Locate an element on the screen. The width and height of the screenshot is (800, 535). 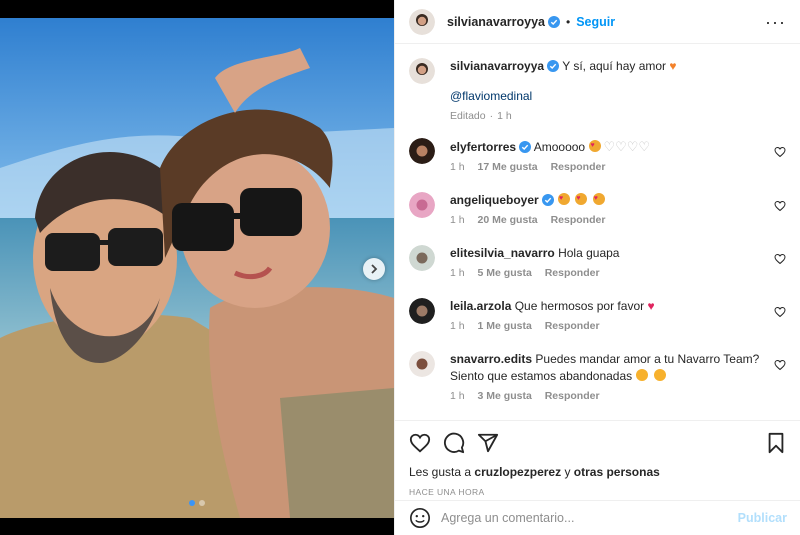
share-icon is located at coordinates (488, 443).